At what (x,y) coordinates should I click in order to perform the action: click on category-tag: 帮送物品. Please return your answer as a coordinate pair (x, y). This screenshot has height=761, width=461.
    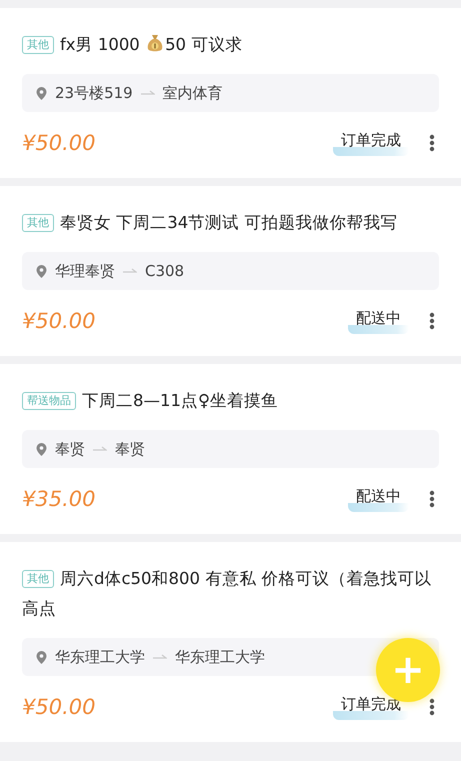
    Looking at the image, I should click on (49, 401).